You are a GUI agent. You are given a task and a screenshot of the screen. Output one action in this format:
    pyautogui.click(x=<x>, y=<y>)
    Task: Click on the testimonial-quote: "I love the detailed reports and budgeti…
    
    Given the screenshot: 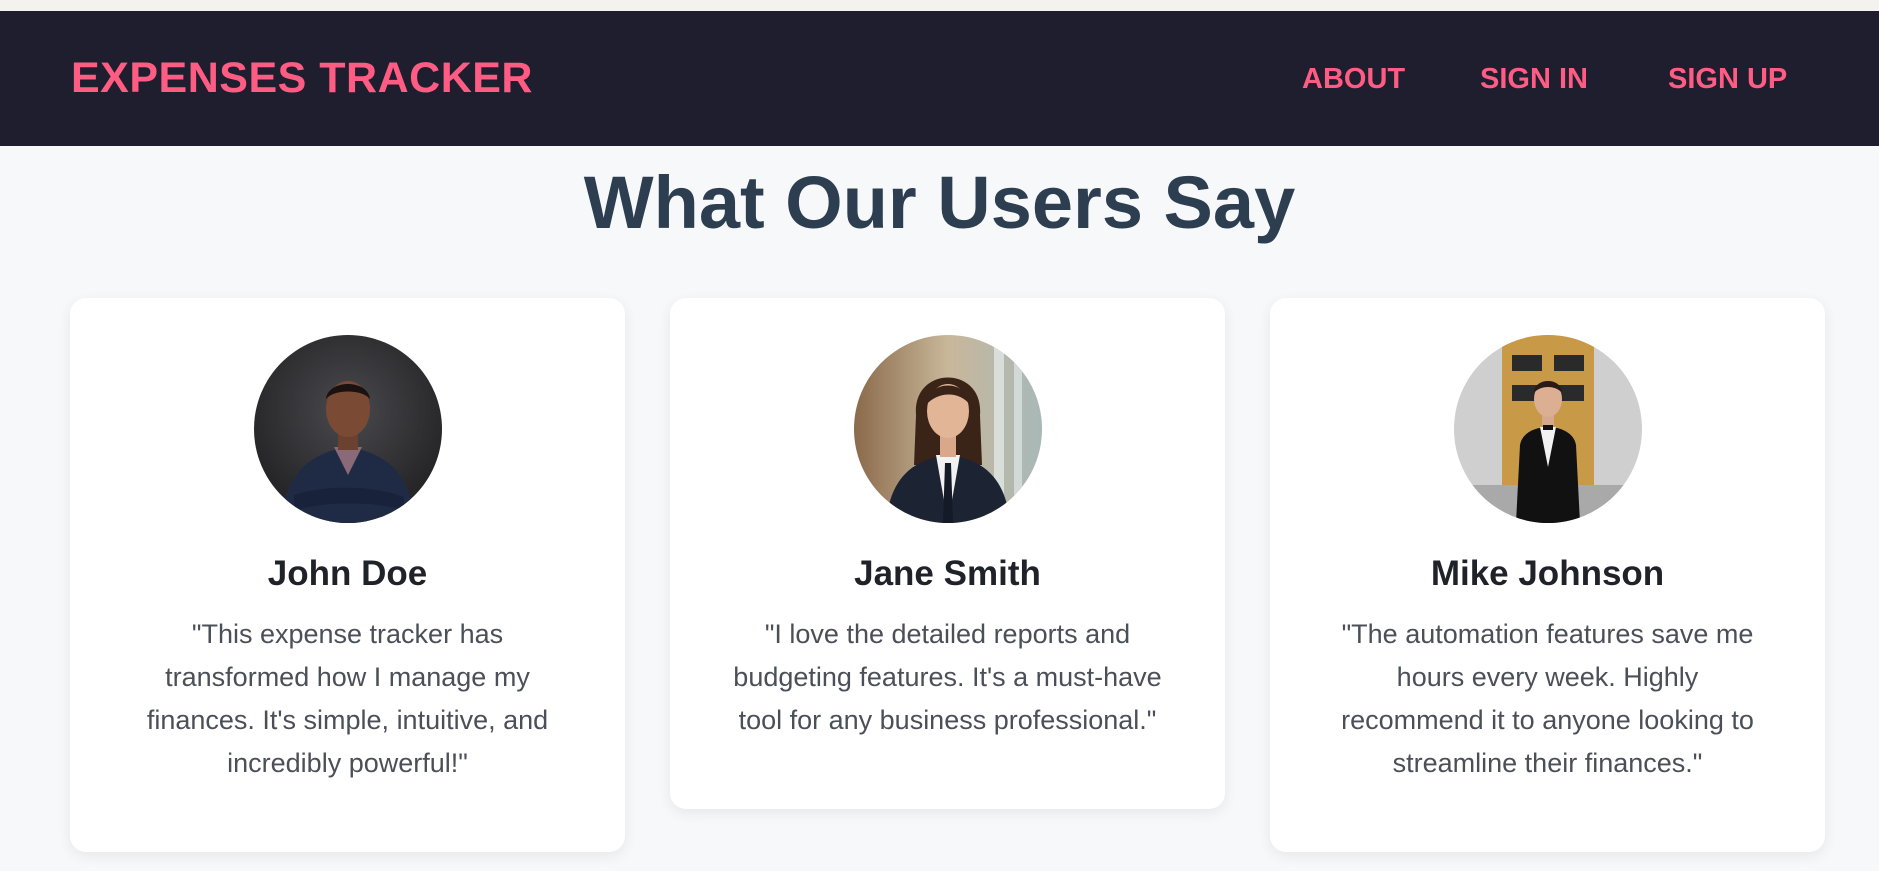 What is the action you would take?
    pyautogui.click(x=947, y=677)
    